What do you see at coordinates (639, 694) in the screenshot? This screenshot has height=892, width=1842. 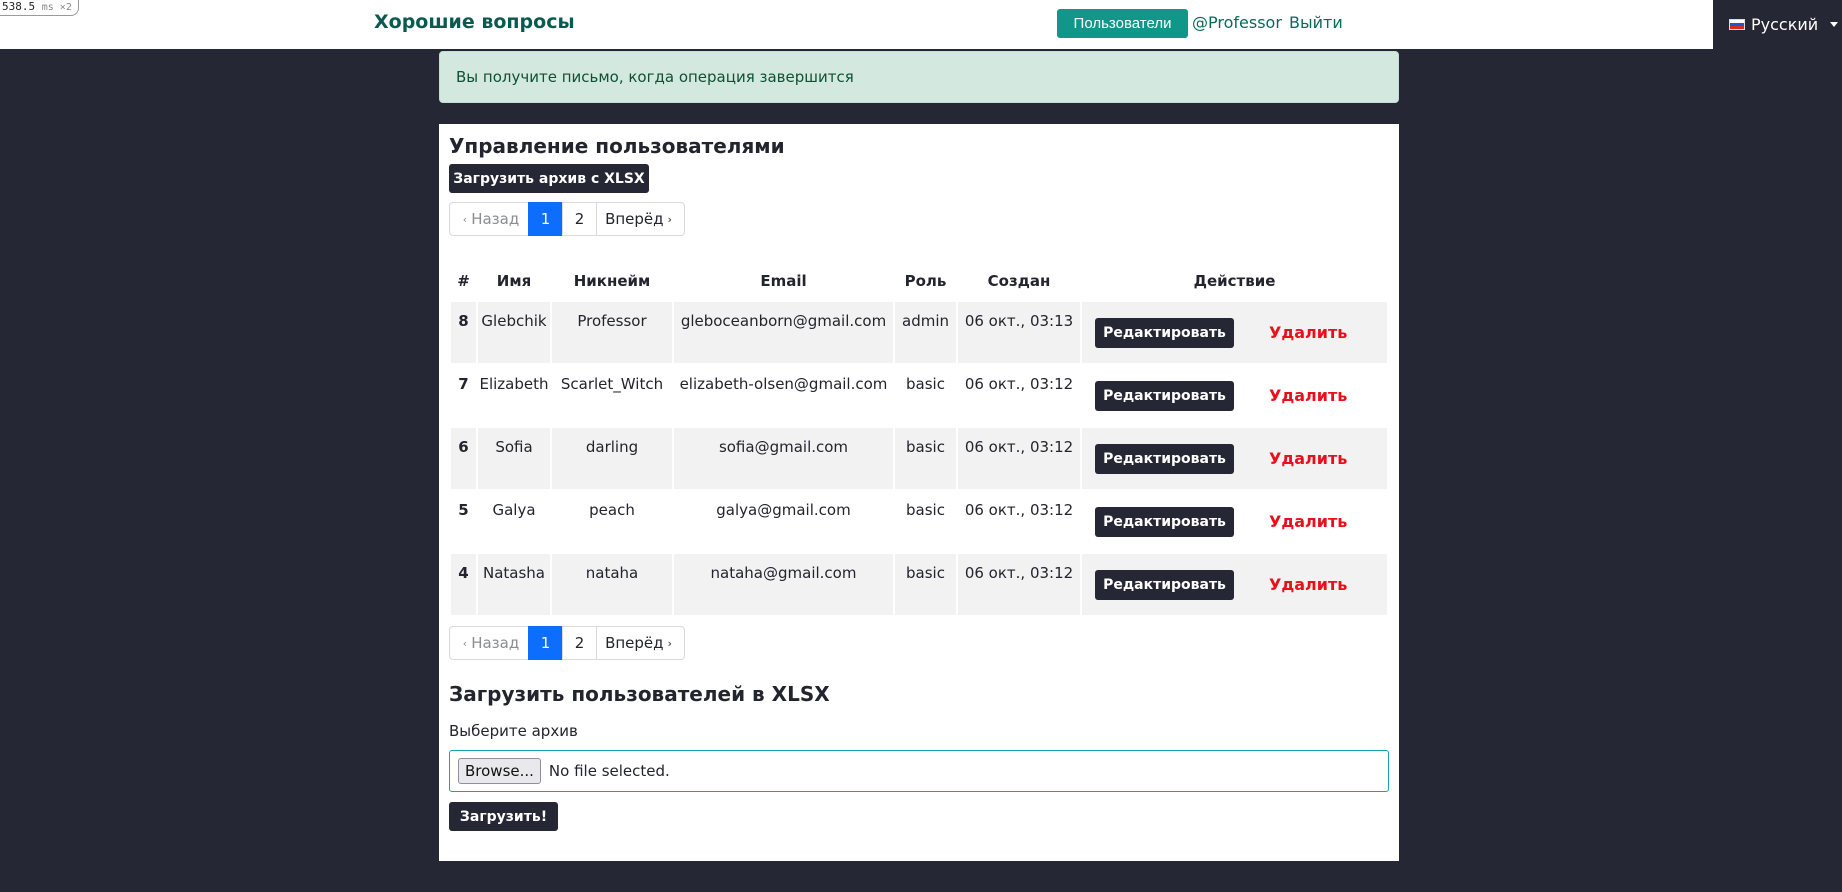 I see `upload-section-title: Загрузить пользователей в XLSX` at bounding box center [639, 694].